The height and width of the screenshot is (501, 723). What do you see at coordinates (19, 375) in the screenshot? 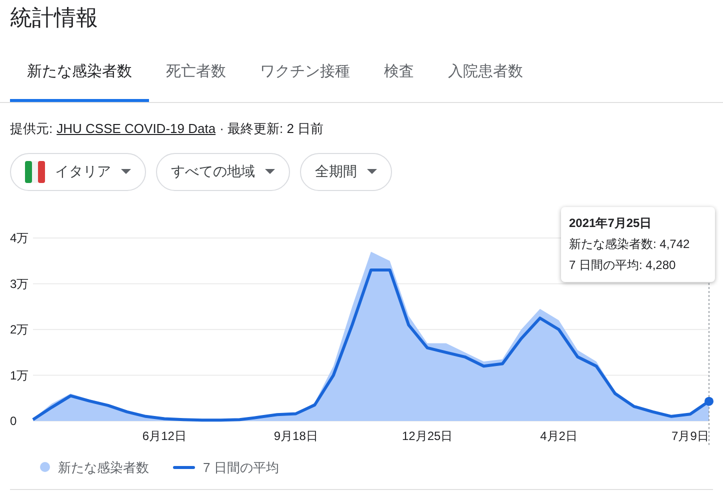
I see `y-tick-label: 1万` at bounding box center [19, 375].